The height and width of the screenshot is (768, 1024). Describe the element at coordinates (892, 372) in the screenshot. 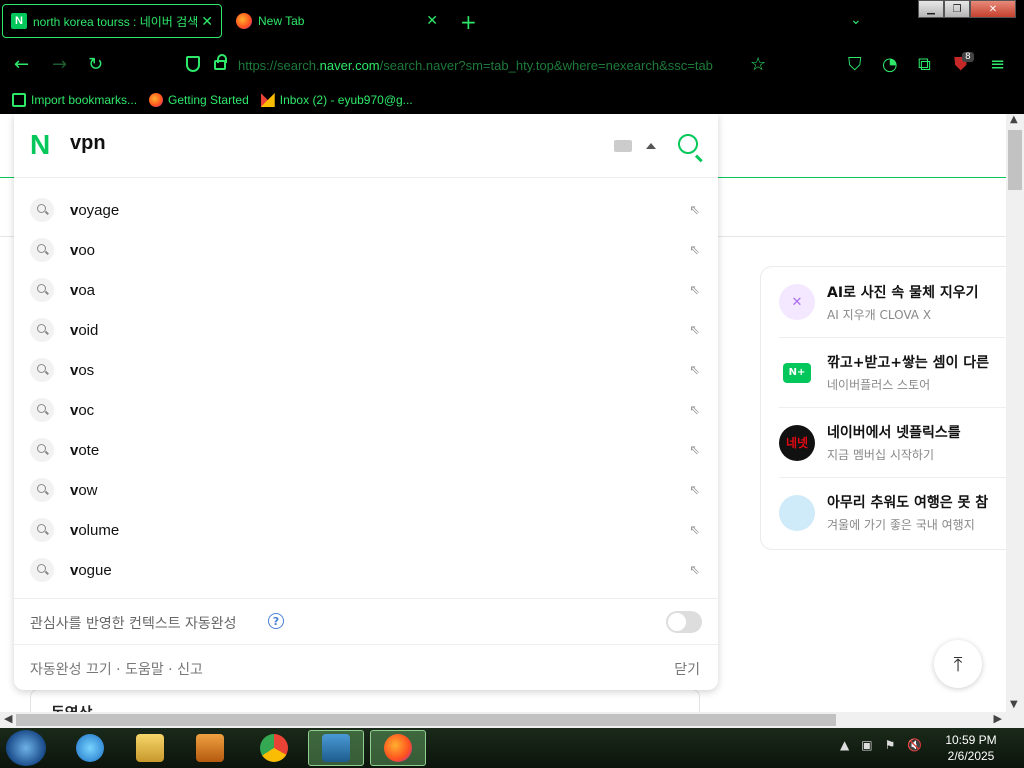

I see `promo-item: N+ 깎고+받고+쌓는 셈이 다른 네이버플러스 스토어` at that location.